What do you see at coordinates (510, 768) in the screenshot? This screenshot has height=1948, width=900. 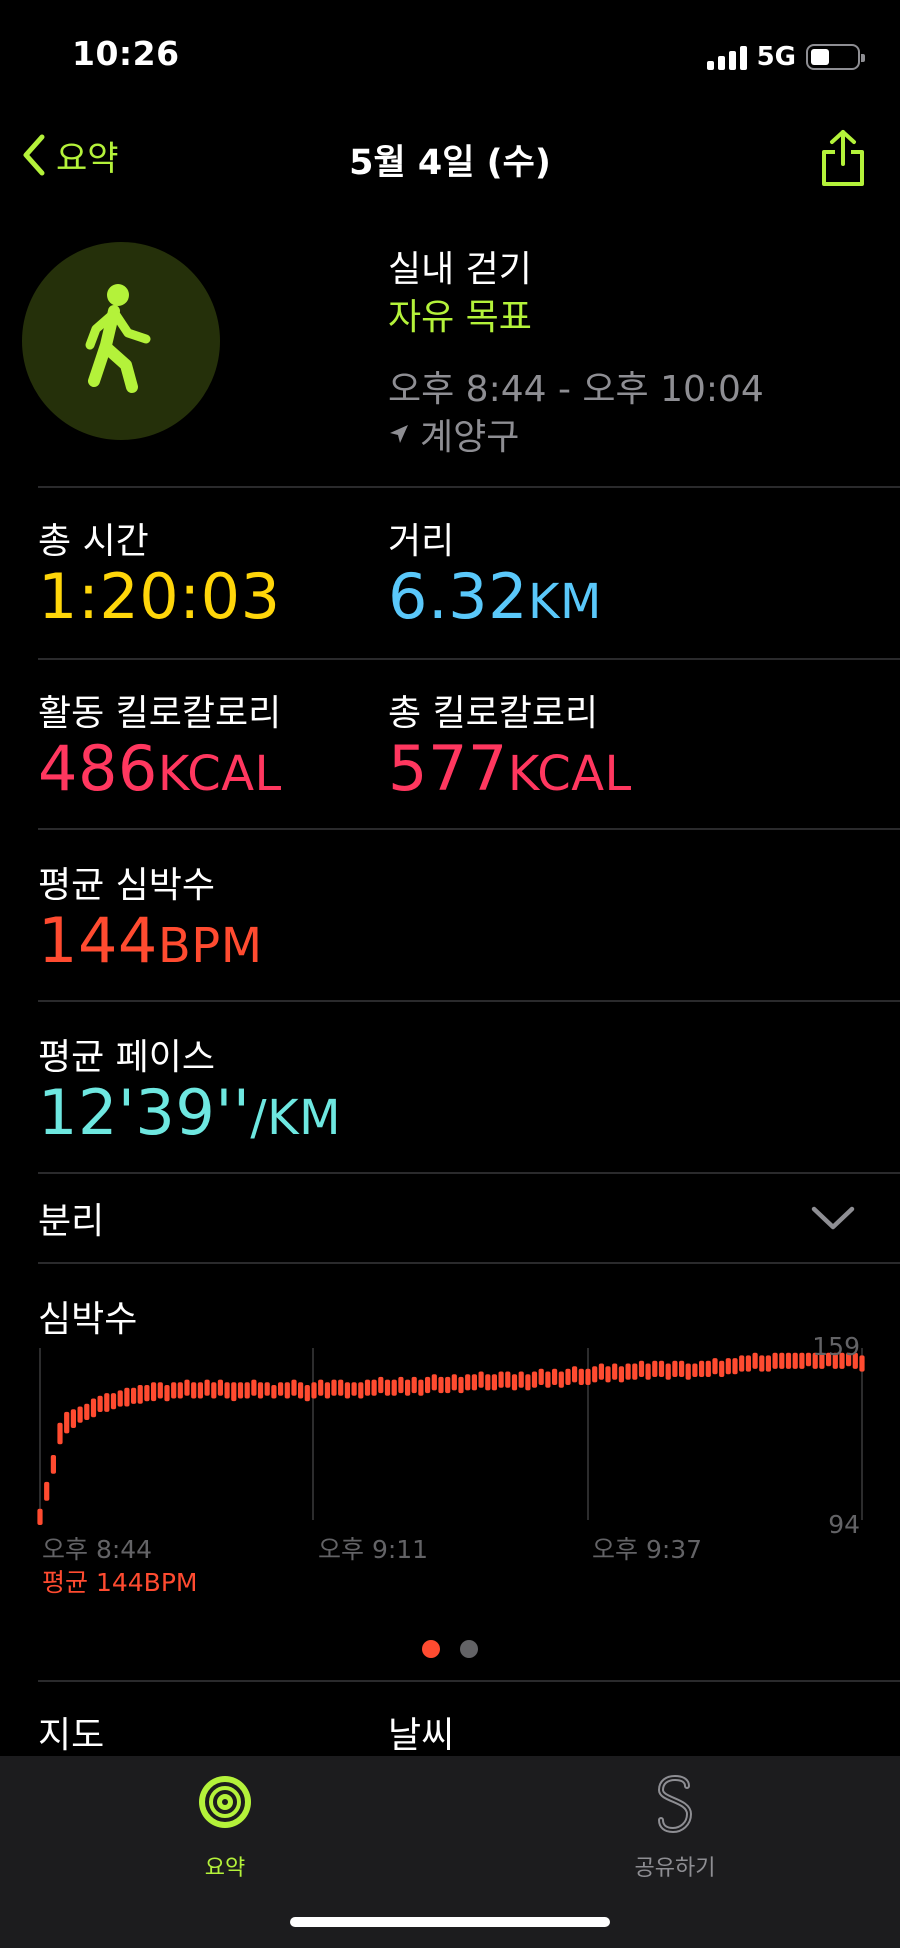 I see `total-kcal-value: 577KCAL` at bounding box center [510, 768].